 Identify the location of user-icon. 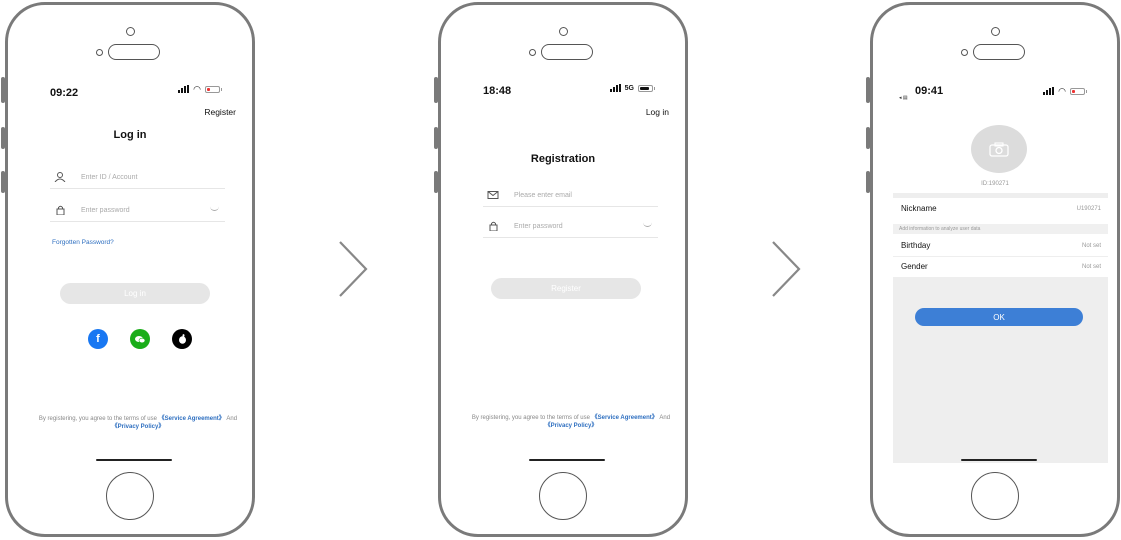
(60, 177).